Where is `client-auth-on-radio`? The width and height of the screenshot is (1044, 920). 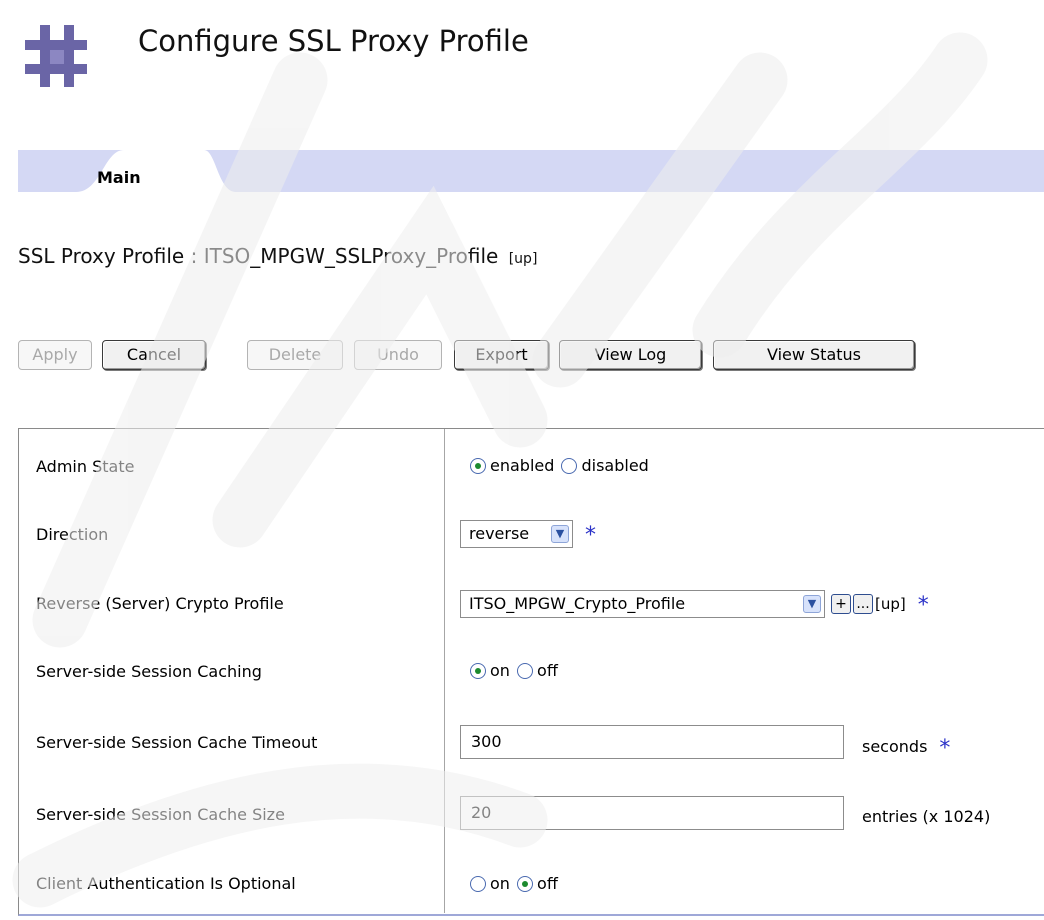
client-auth-on-radio is located at coordinates (478, 884).